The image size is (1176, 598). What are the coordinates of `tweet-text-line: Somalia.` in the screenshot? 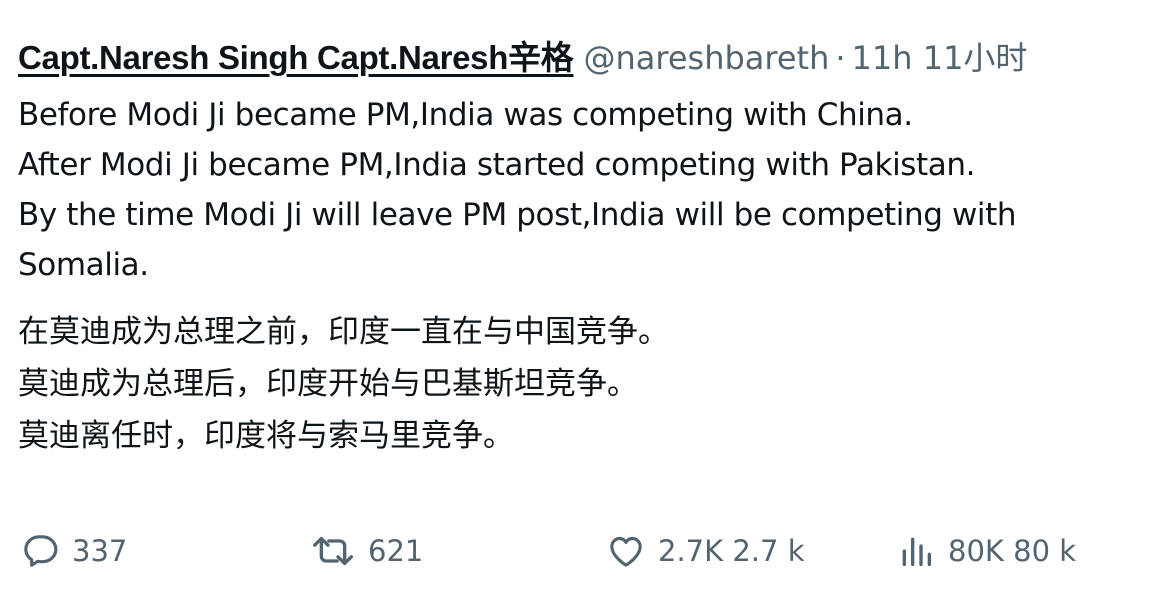 It's located at (83, 265).